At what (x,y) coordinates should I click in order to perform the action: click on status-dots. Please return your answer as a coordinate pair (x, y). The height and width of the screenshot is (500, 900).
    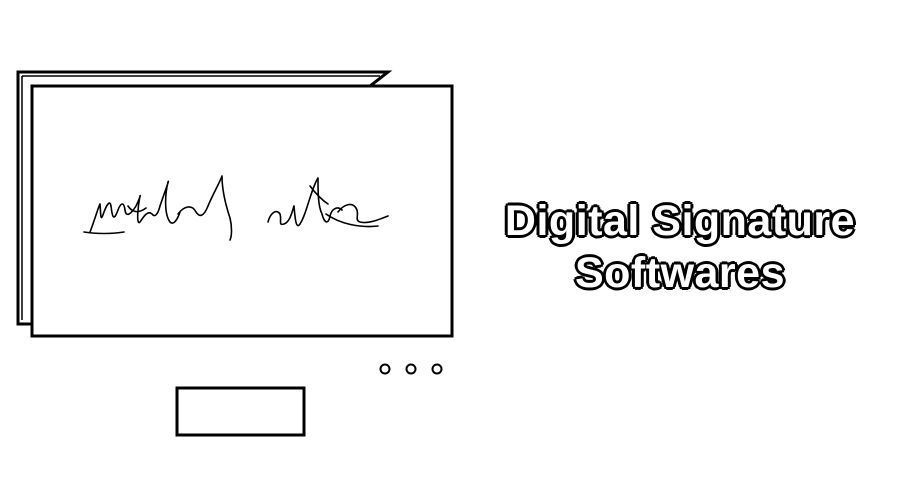
    Looking at the image, I should click on (411, 369).